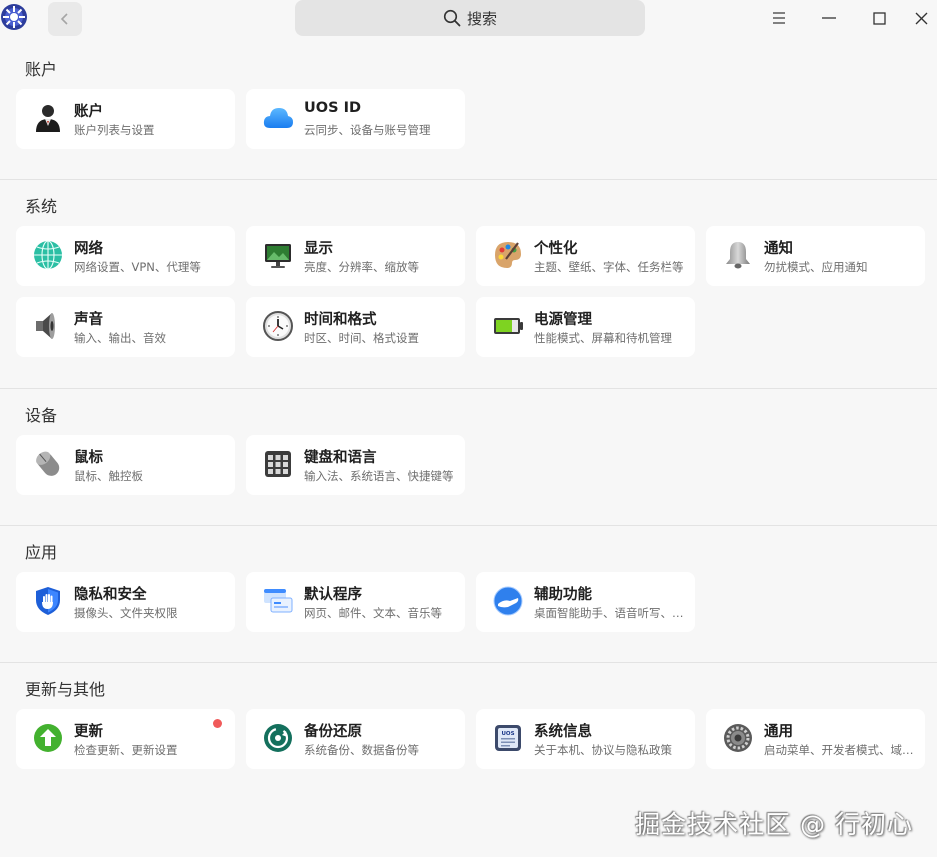  What do you see at coordinates (609, 267) in the screenshot?
I see `card-subtitle: 主题、壁纸、字体、任务栏等` at bounding box center [609, 267].